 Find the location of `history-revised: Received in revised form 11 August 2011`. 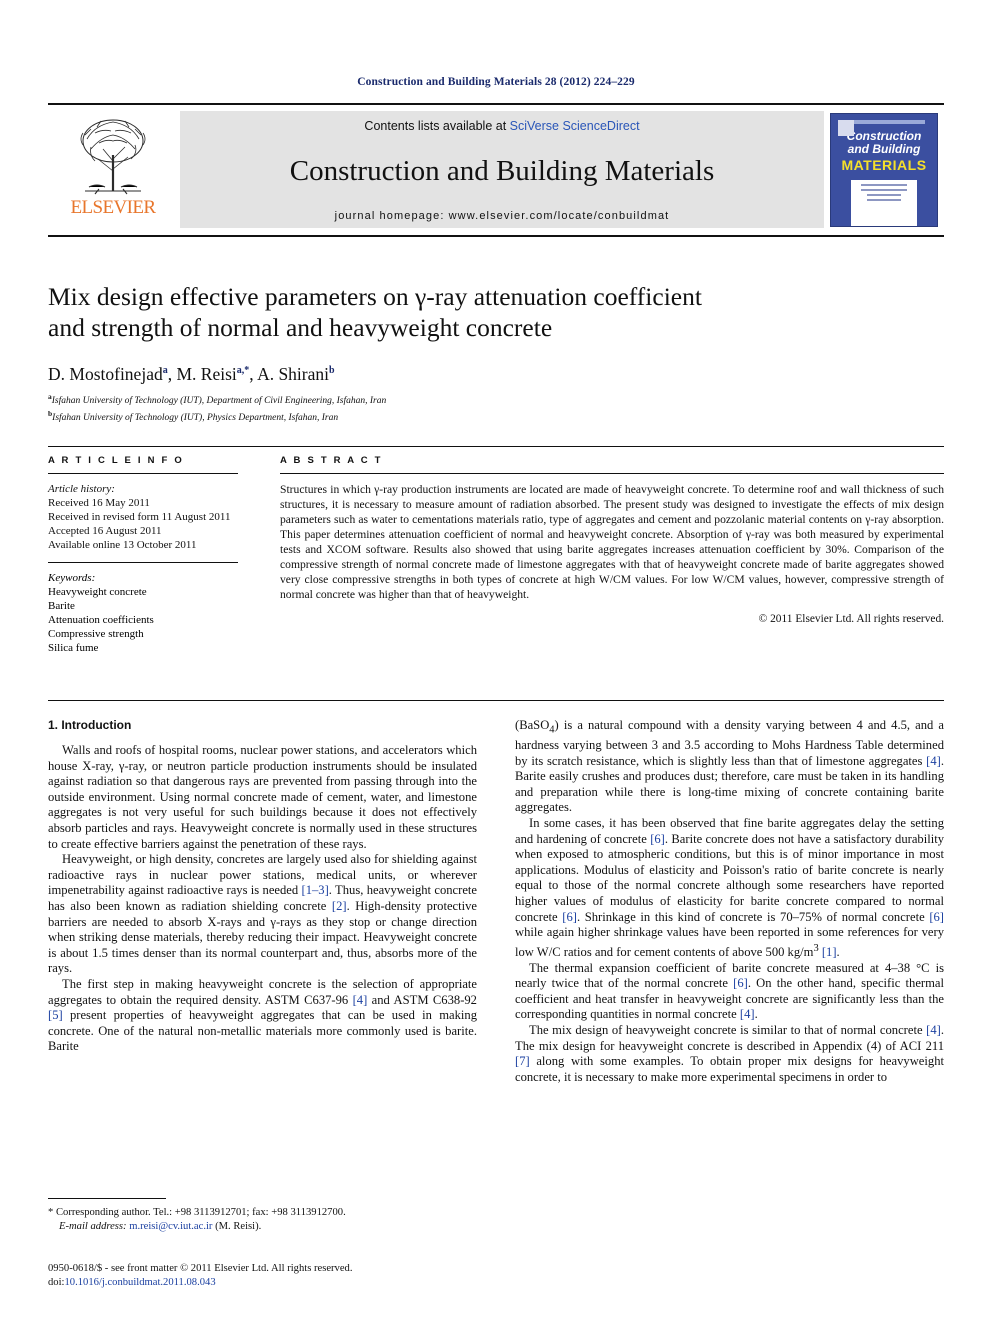

history-revised: Received in revised form 11 August 2011 is located at coordinates (139, 517).